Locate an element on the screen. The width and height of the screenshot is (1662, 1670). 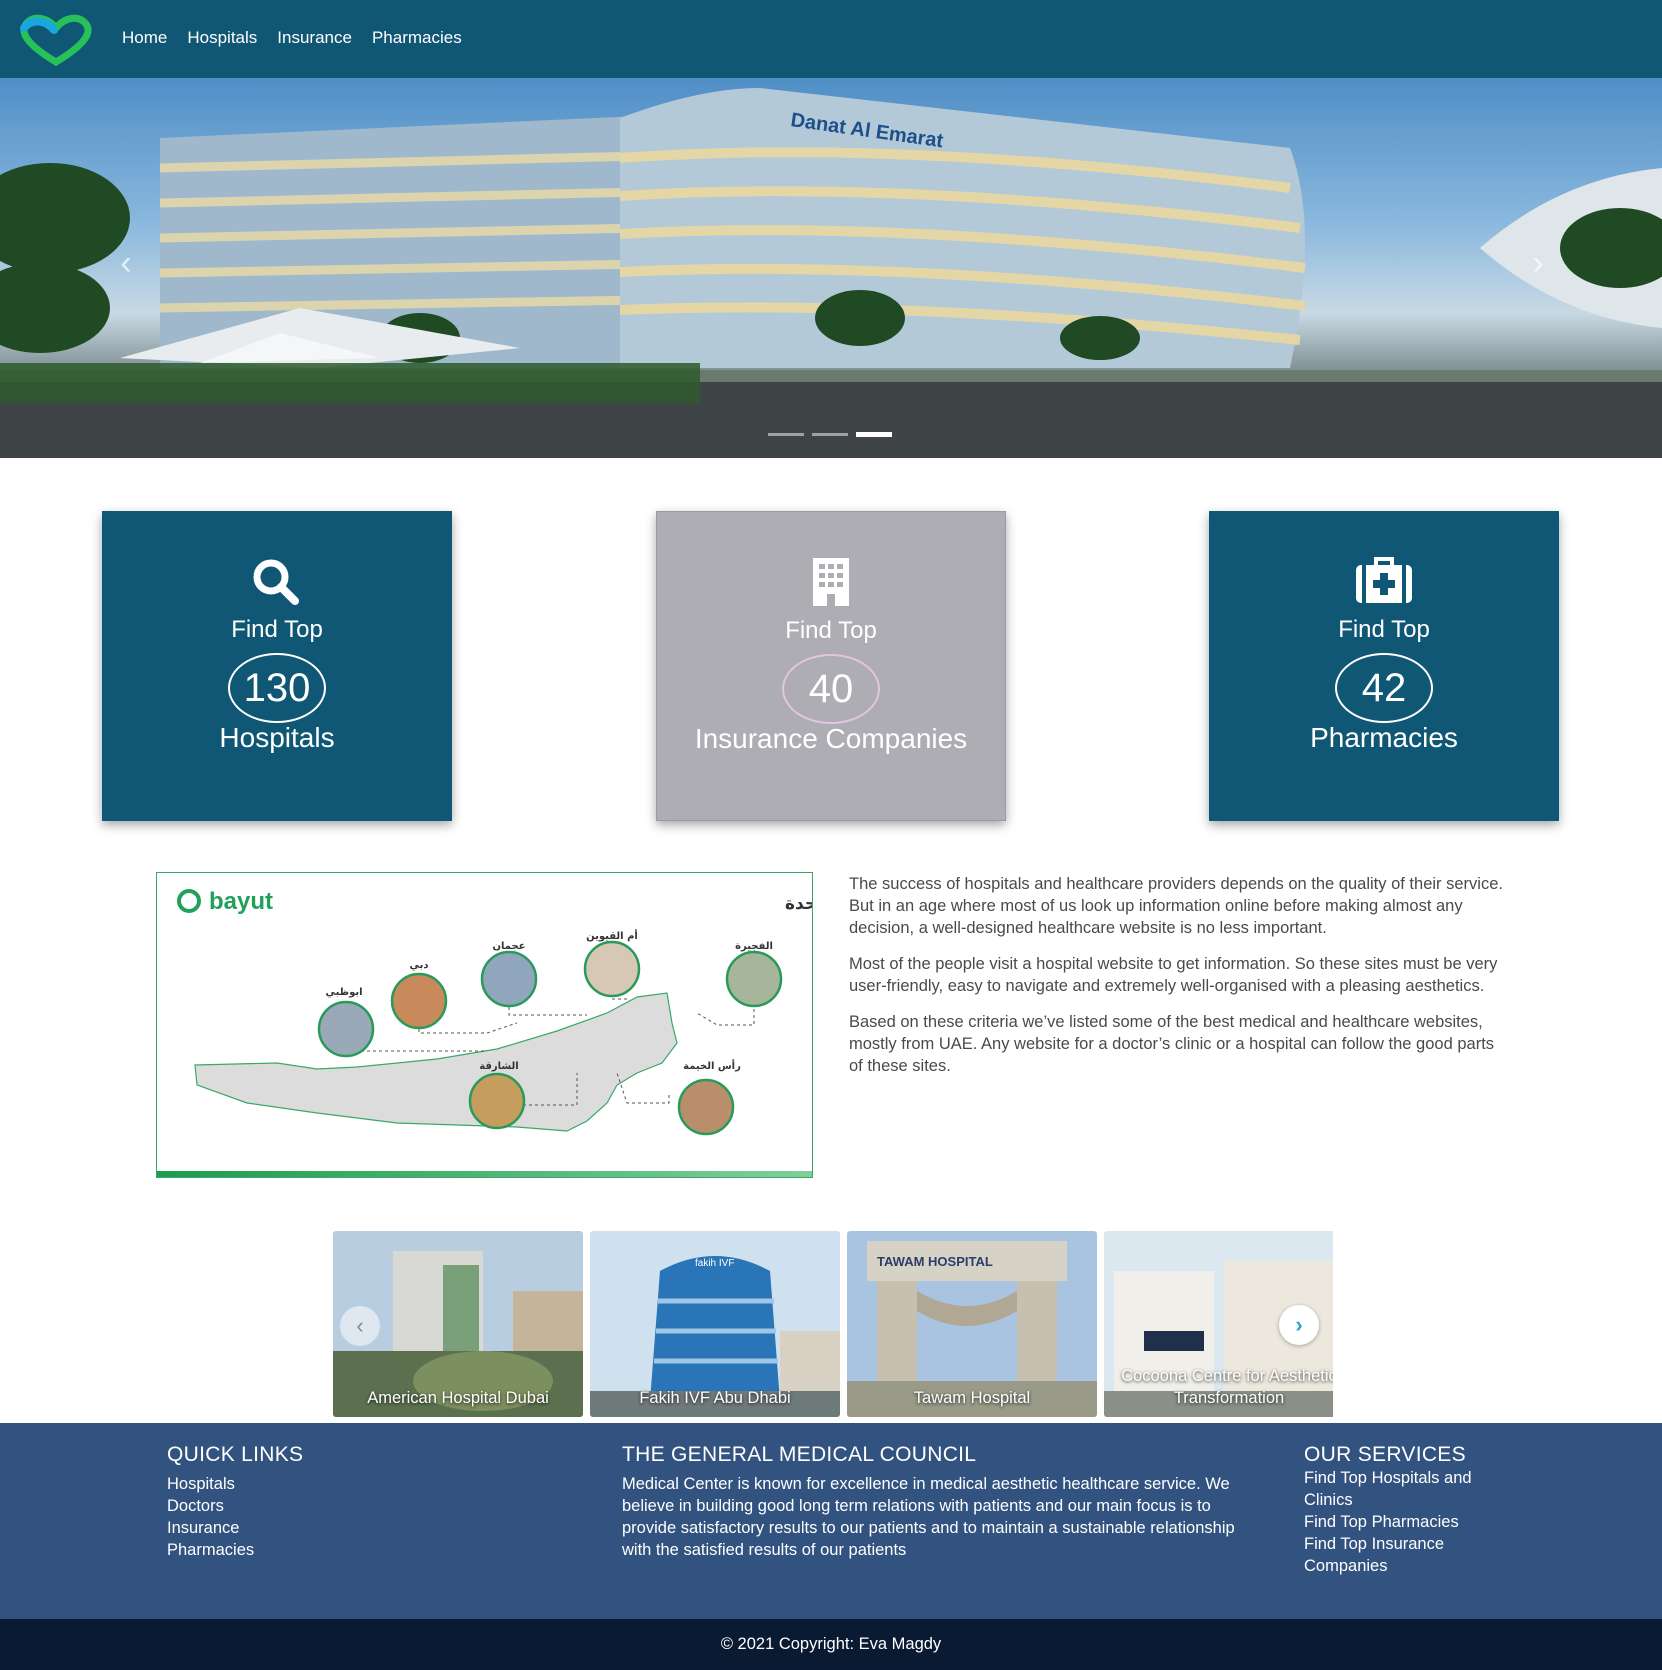
city-ajman-icon is located at coordinates (509, 979).